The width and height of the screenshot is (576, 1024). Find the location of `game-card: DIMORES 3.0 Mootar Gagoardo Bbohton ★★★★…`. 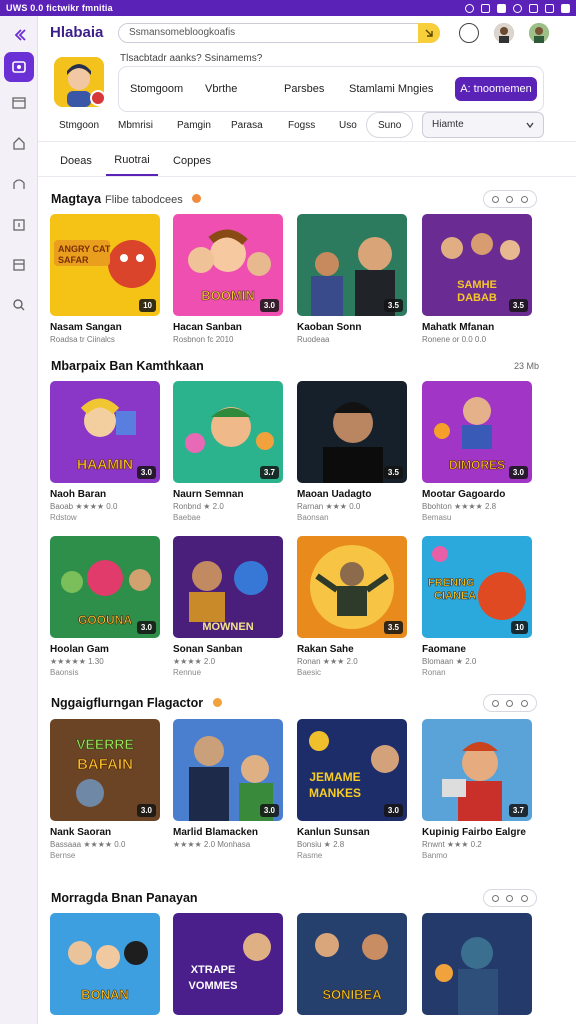

game-card: DIMORES 3.0 Mootar Gagoardo Bbohton ★★★★… is located at coordinates (477, 451).